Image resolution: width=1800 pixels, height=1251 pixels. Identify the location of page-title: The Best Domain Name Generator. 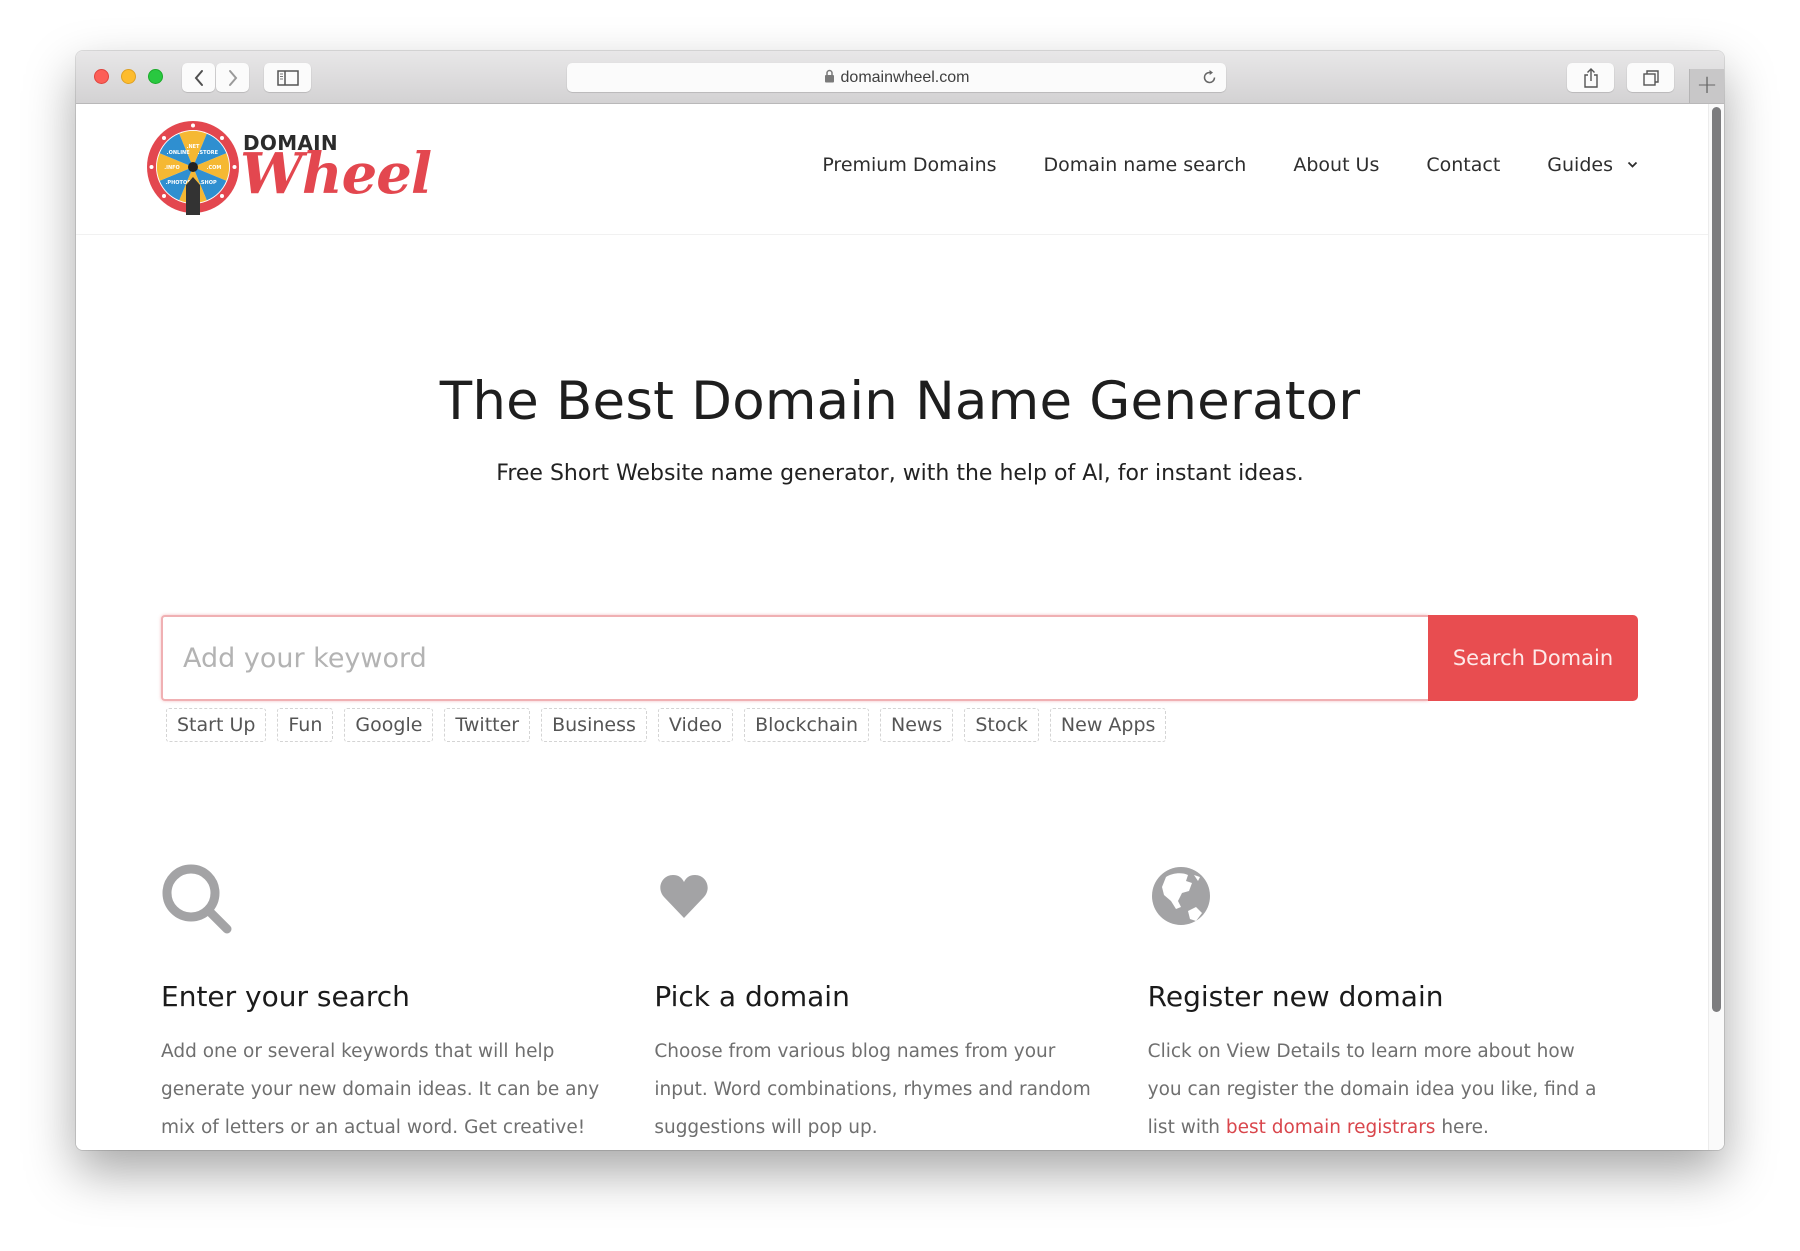
(900, 401).